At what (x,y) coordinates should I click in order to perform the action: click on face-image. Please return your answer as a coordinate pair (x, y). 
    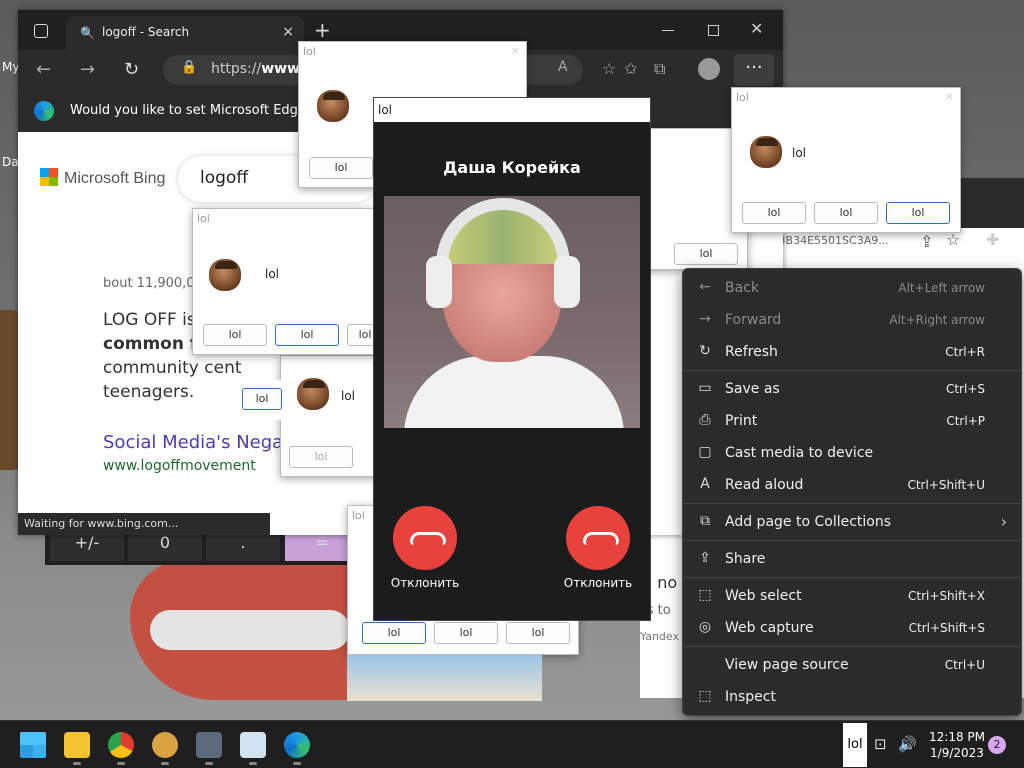
    Looking at the image, I should click on (313, 394).